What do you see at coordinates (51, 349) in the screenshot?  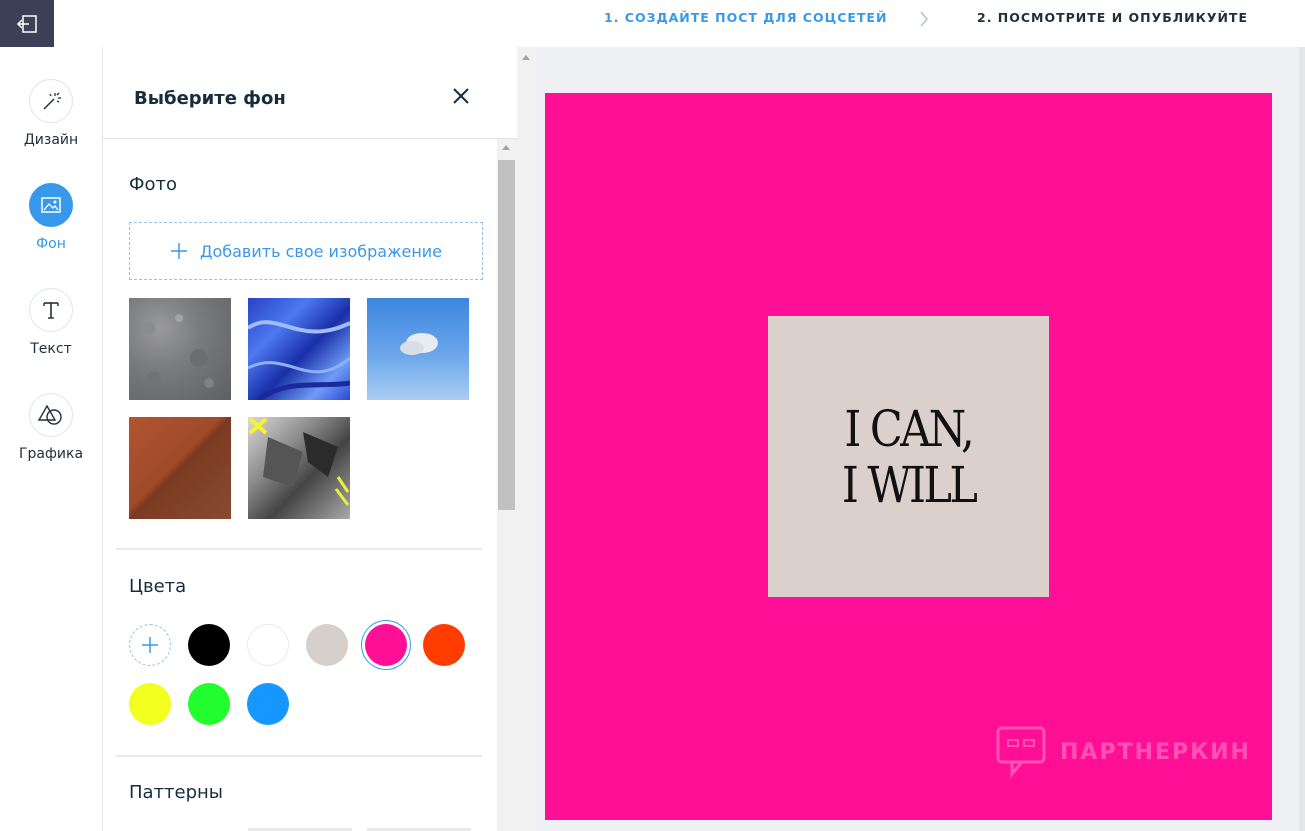 I see `rail-label-text: Текст` at bounding box center [51, 349].